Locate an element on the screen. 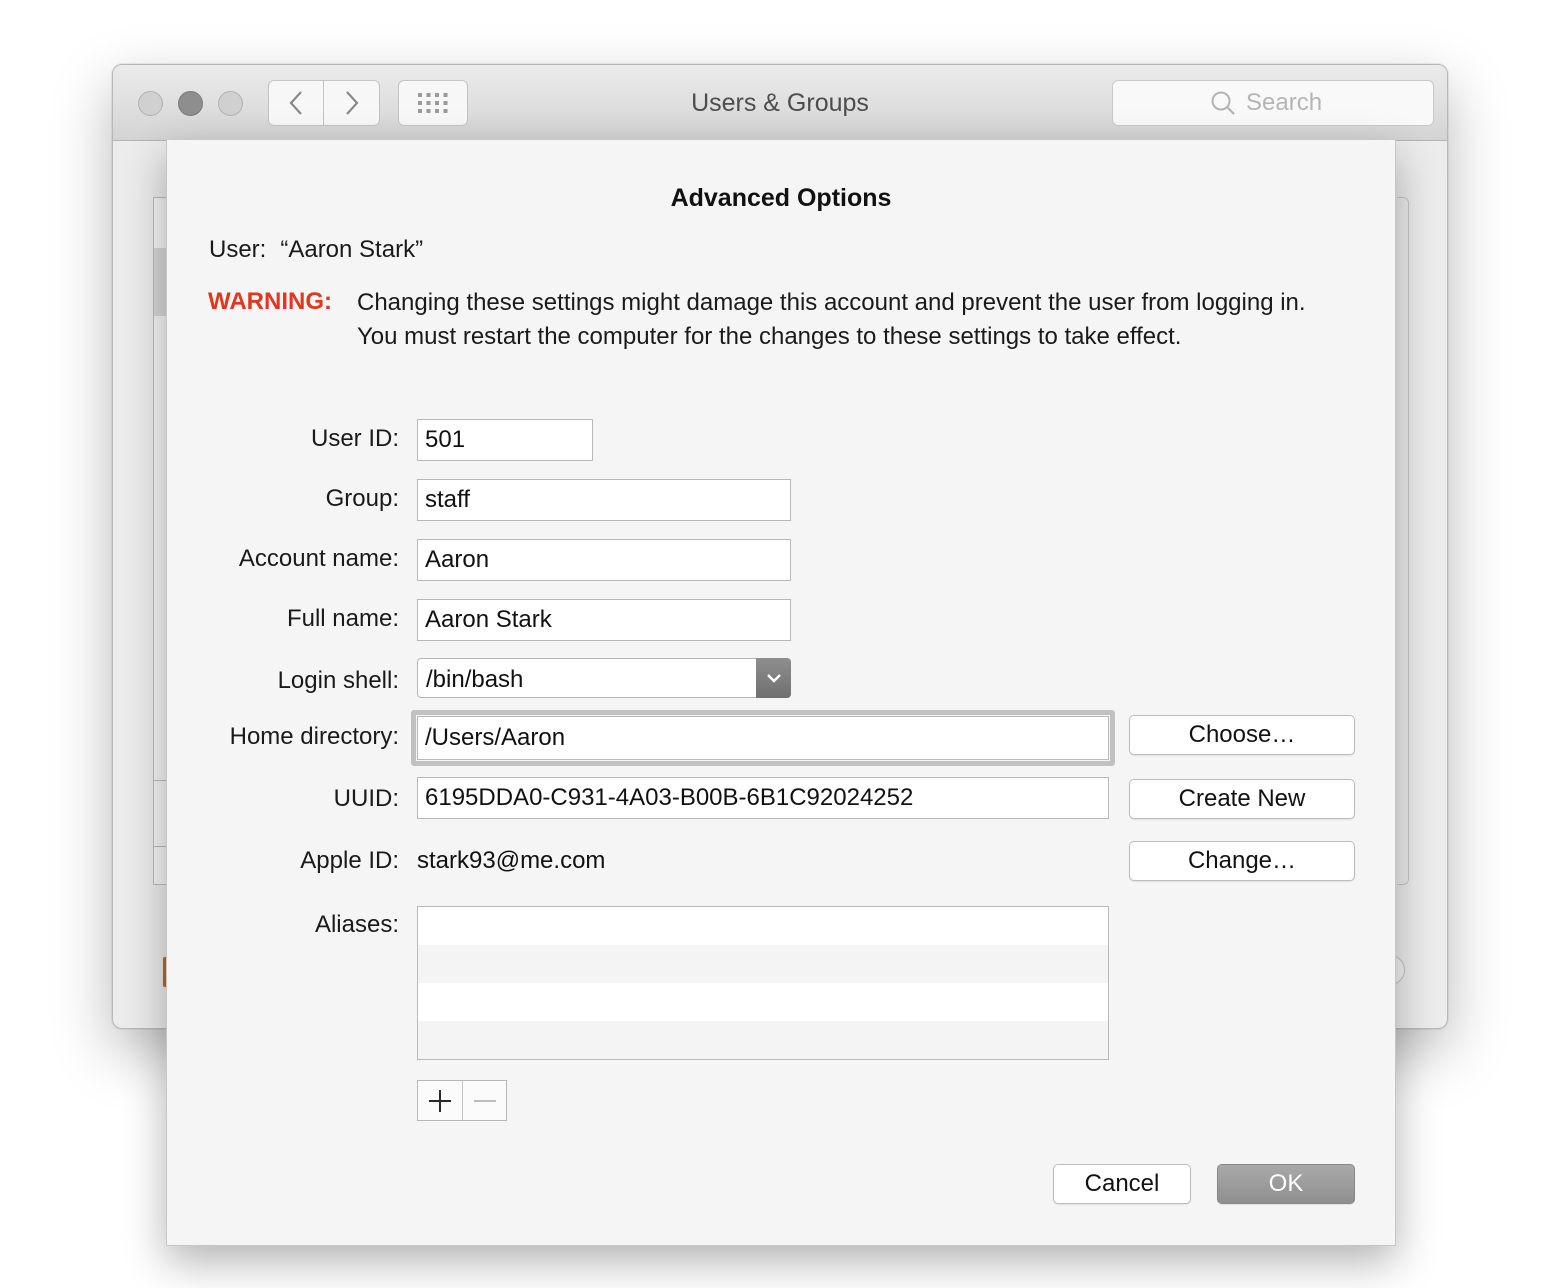 This screenshot has height=1288, width=1560. login-shell-dropdown: /bin/bash is located at coordinates (604, 678).